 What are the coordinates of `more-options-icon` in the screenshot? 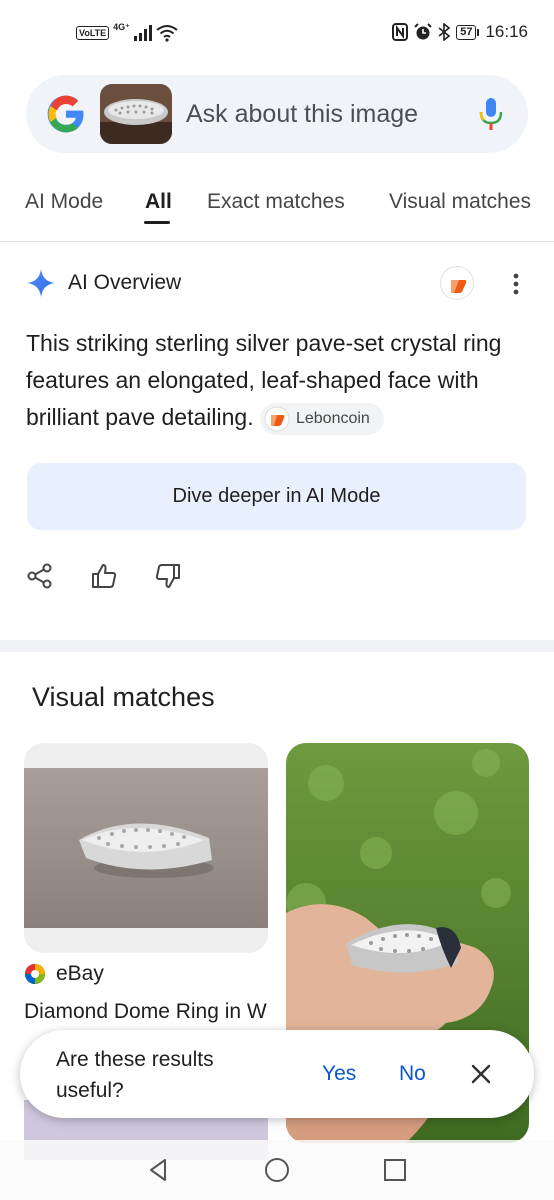 It's located at (516, 284).